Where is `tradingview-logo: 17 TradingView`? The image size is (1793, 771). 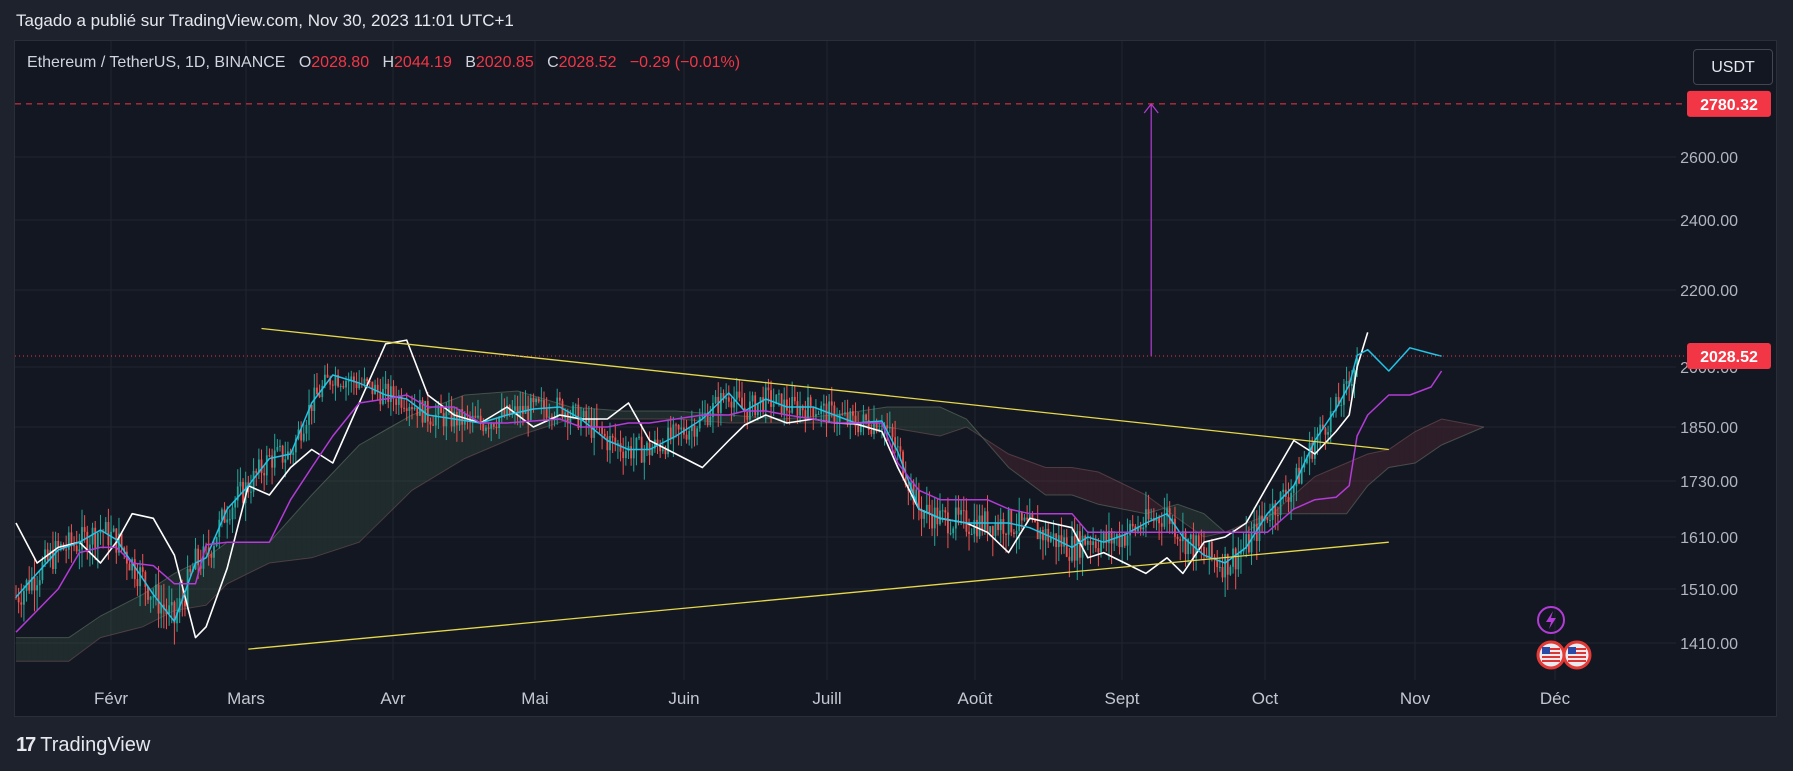 tradingview-logo: 17 TradingView is located at coordinates (83, 745).